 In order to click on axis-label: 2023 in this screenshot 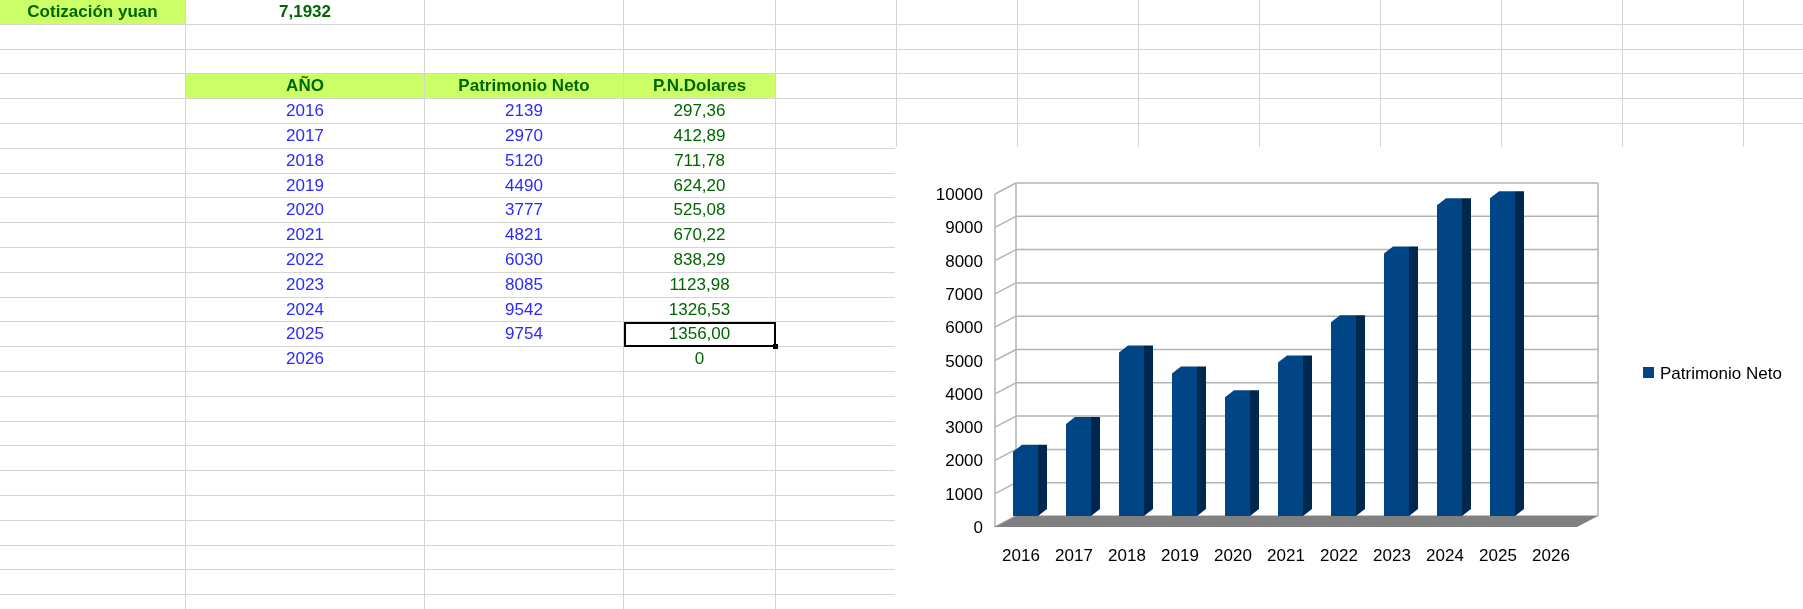, I will do `click(1392, 555)`.